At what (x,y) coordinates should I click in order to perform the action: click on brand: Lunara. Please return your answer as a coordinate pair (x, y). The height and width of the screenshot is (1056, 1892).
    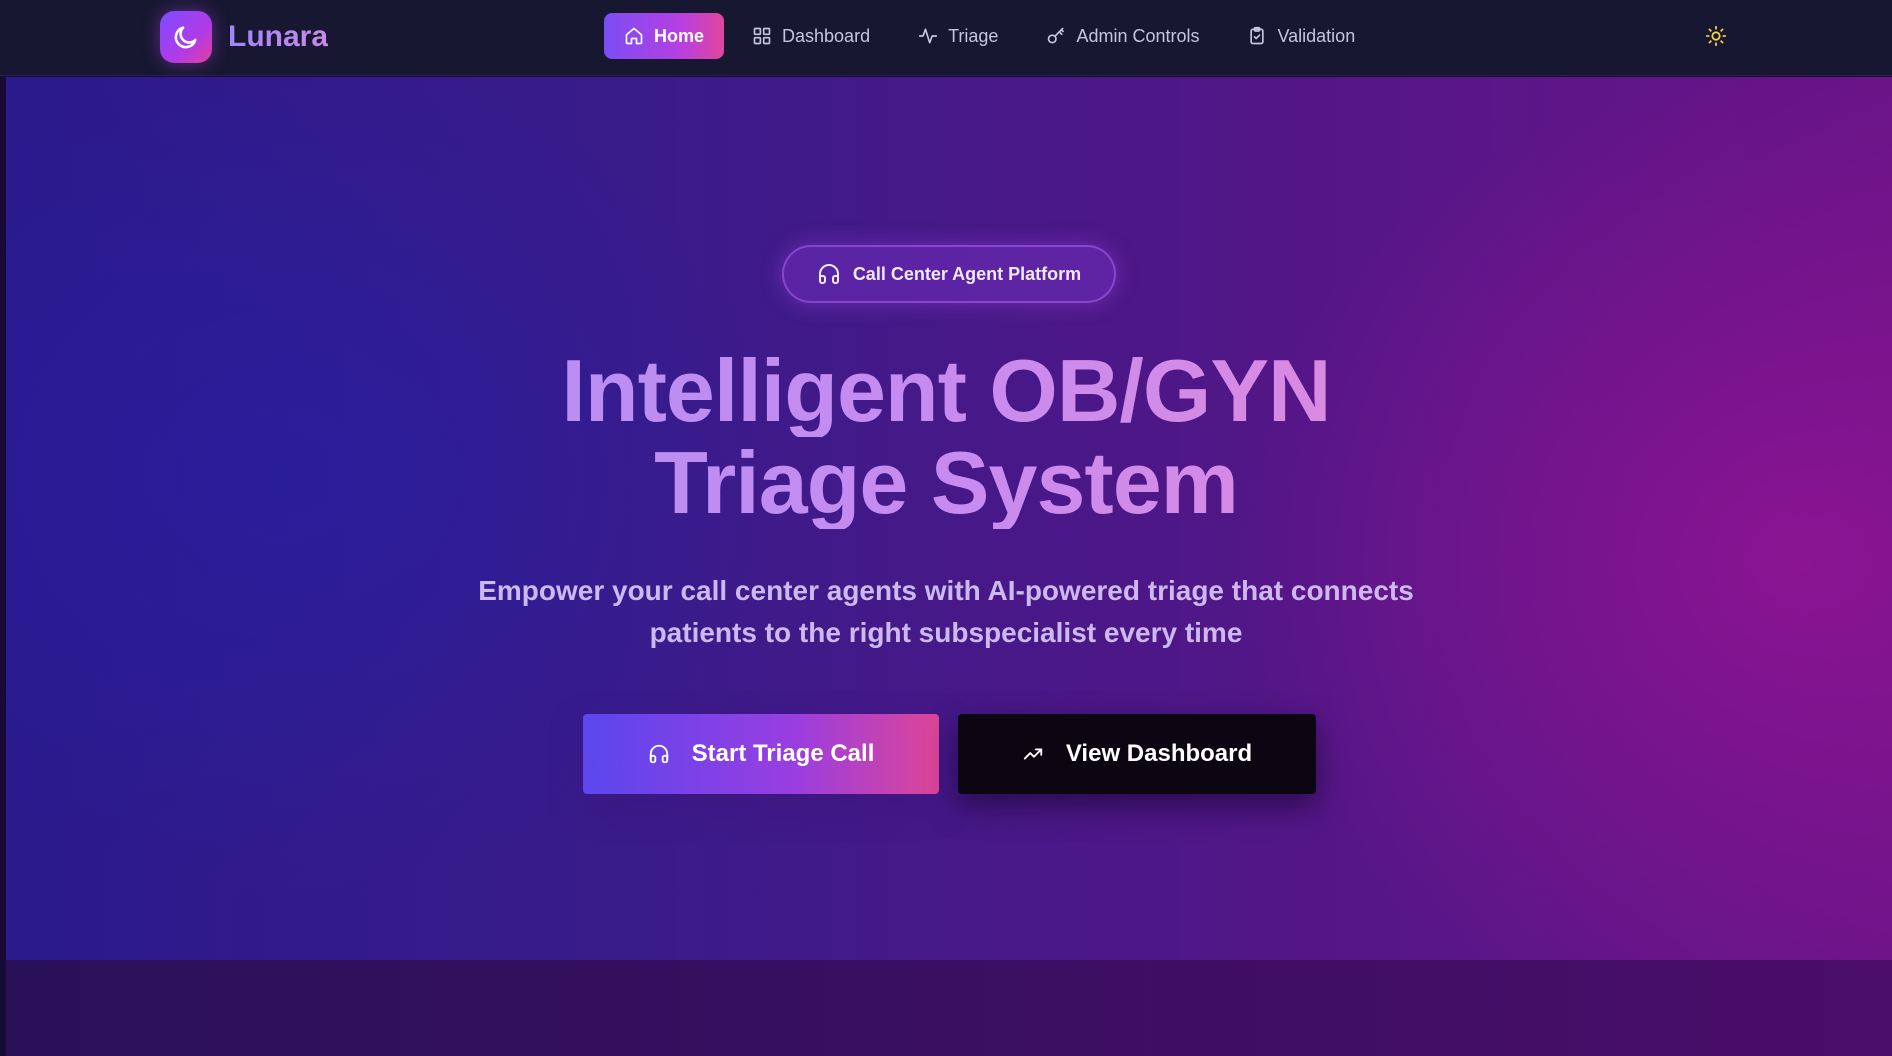
    Looking at the image, I should click on (244, 37).